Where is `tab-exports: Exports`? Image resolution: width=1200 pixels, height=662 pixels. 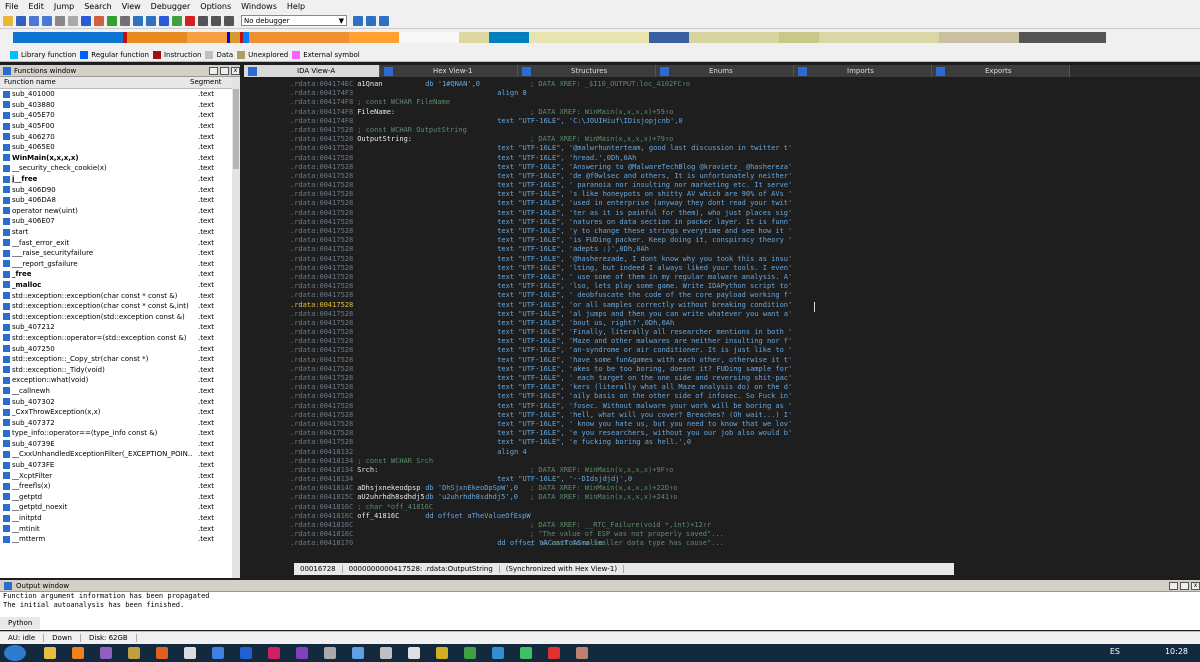
tab-exports: Exports is located at coordinates (1001, 71).